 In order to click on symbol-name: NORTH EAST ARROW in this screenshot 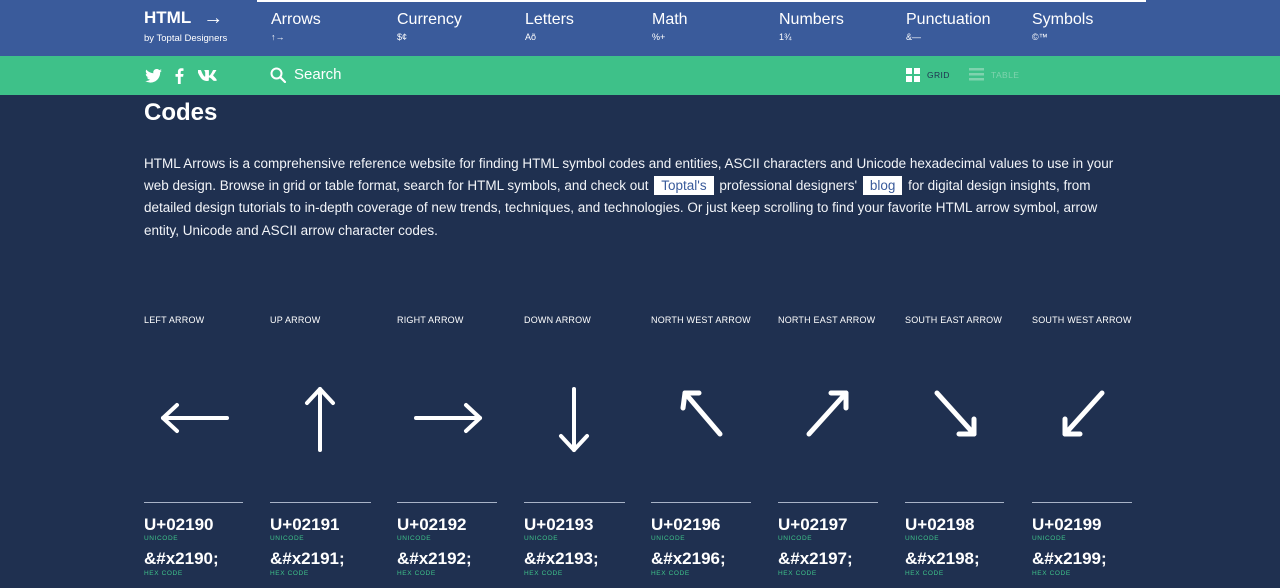, I will do `click(827, 320)`.